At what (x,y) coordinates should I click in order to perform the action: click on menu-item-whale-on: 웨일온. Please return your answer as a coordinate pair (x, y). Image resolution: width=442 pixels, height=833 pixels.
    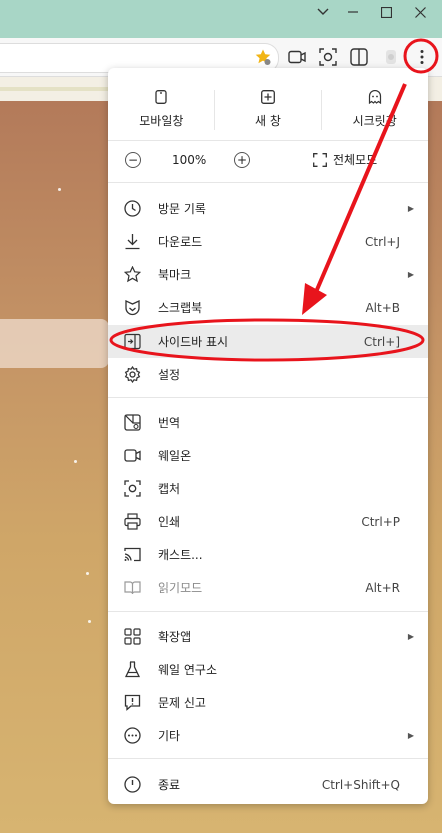
    Looking at the image, I should click on (268, 455).